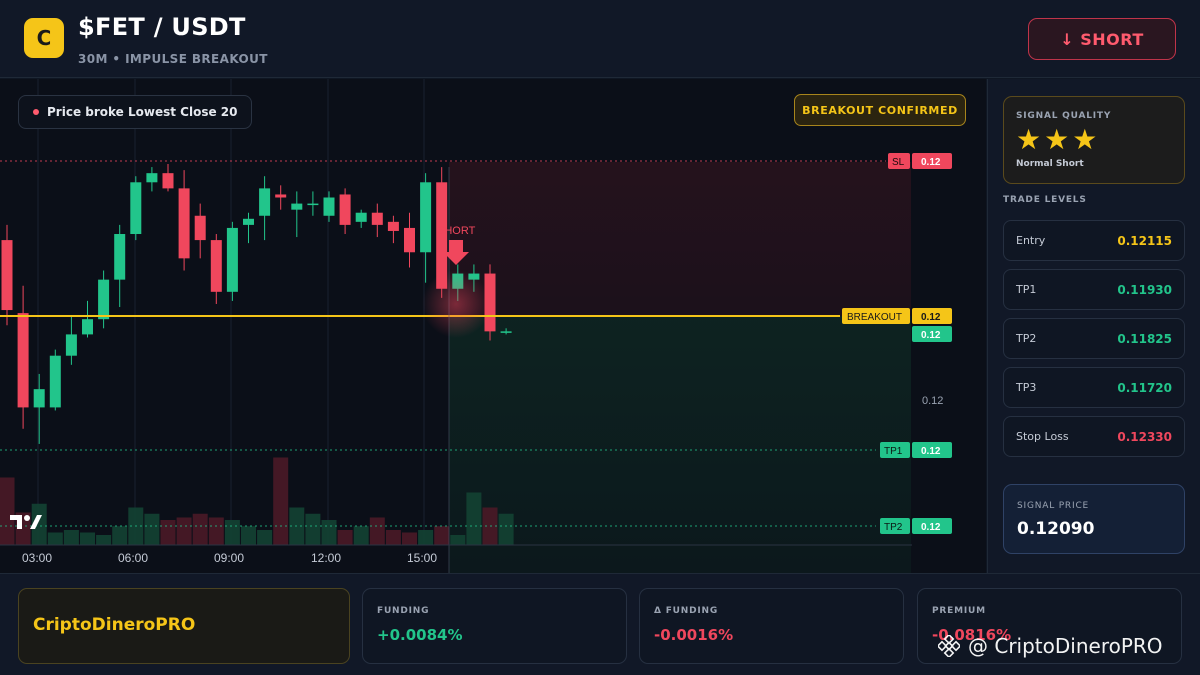  Describe the element at coordinates (1094, 387) in the screenshot. I see `level-tp3: TP3 0.11720` at that location.